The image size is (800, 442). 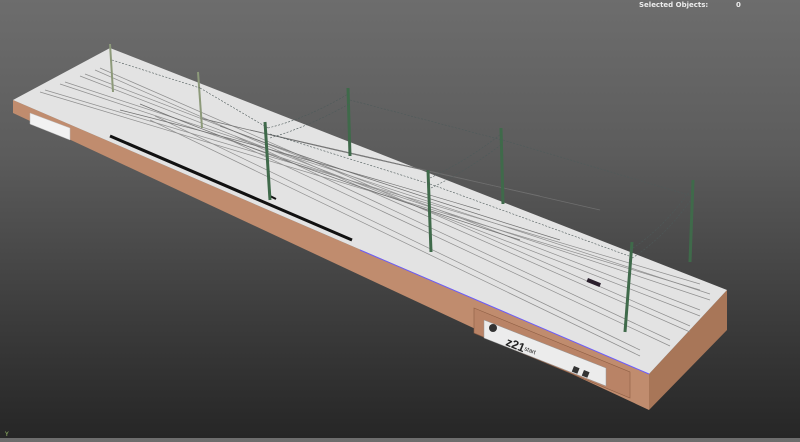 I want to click on selected-objects-count: 0, so click(x=738, y=5).